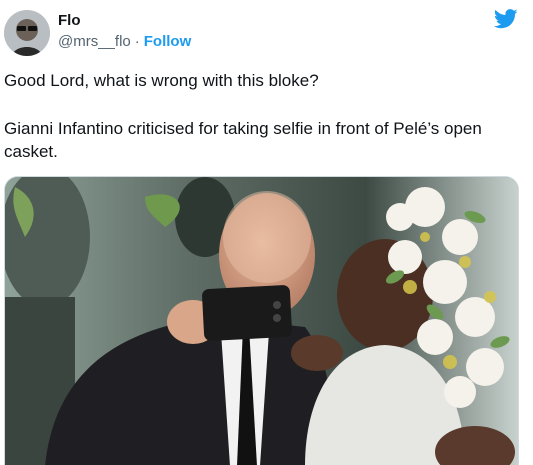  What do you see at coordinates (168, 41) in the screenshot?
I see `follow-button: Follow` at bounding box center [168, 41].